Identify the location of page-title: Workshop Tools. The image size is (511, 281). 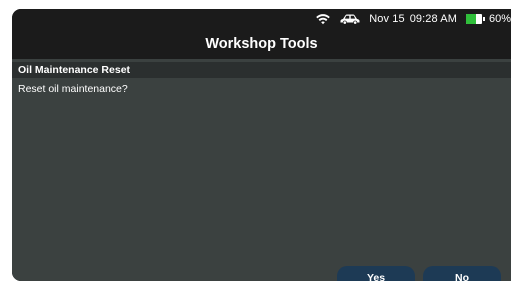
(261, 44).